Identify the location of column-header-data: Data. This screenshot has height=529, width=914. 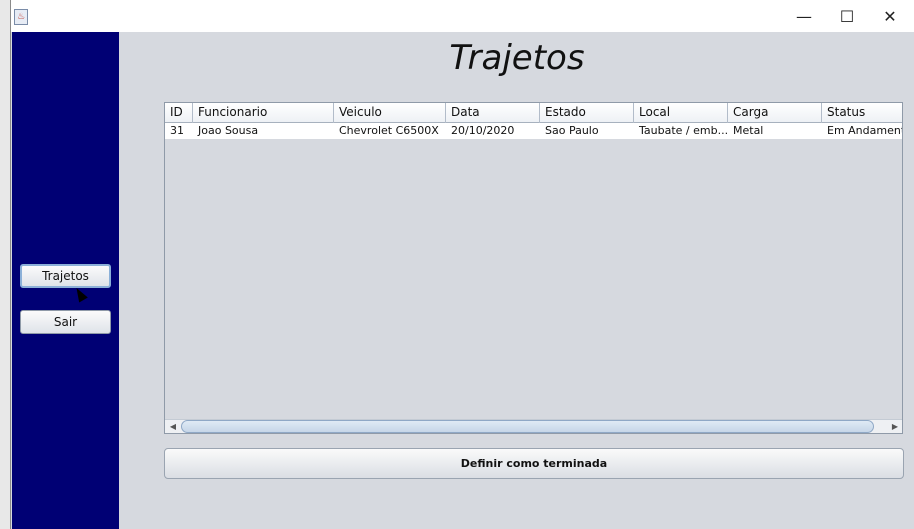
(493, 113).